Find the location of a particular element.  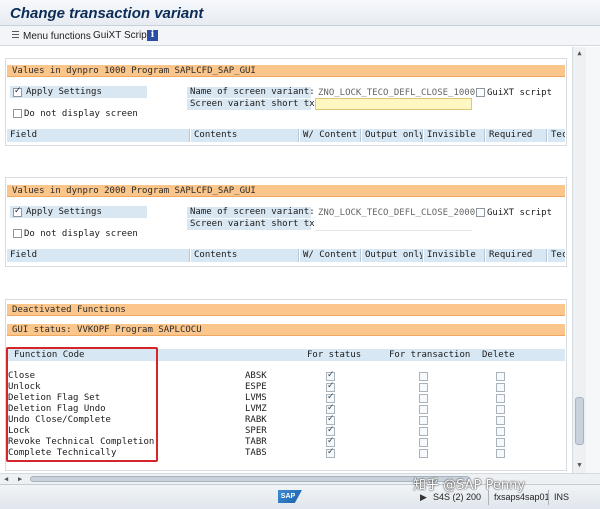

vertical-scroll-thumb is located at coordinates (579, 421).